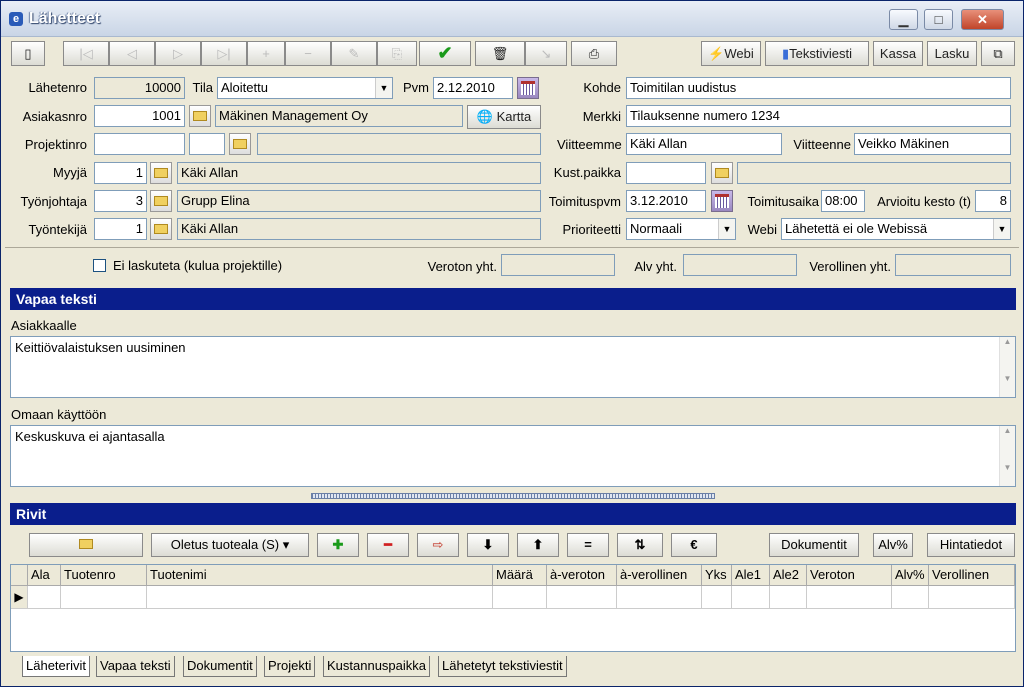  Describe the element at coordinates (818, 88) in the screenshot. I see `kohde-field: Toimitilan uudistus` at that location.